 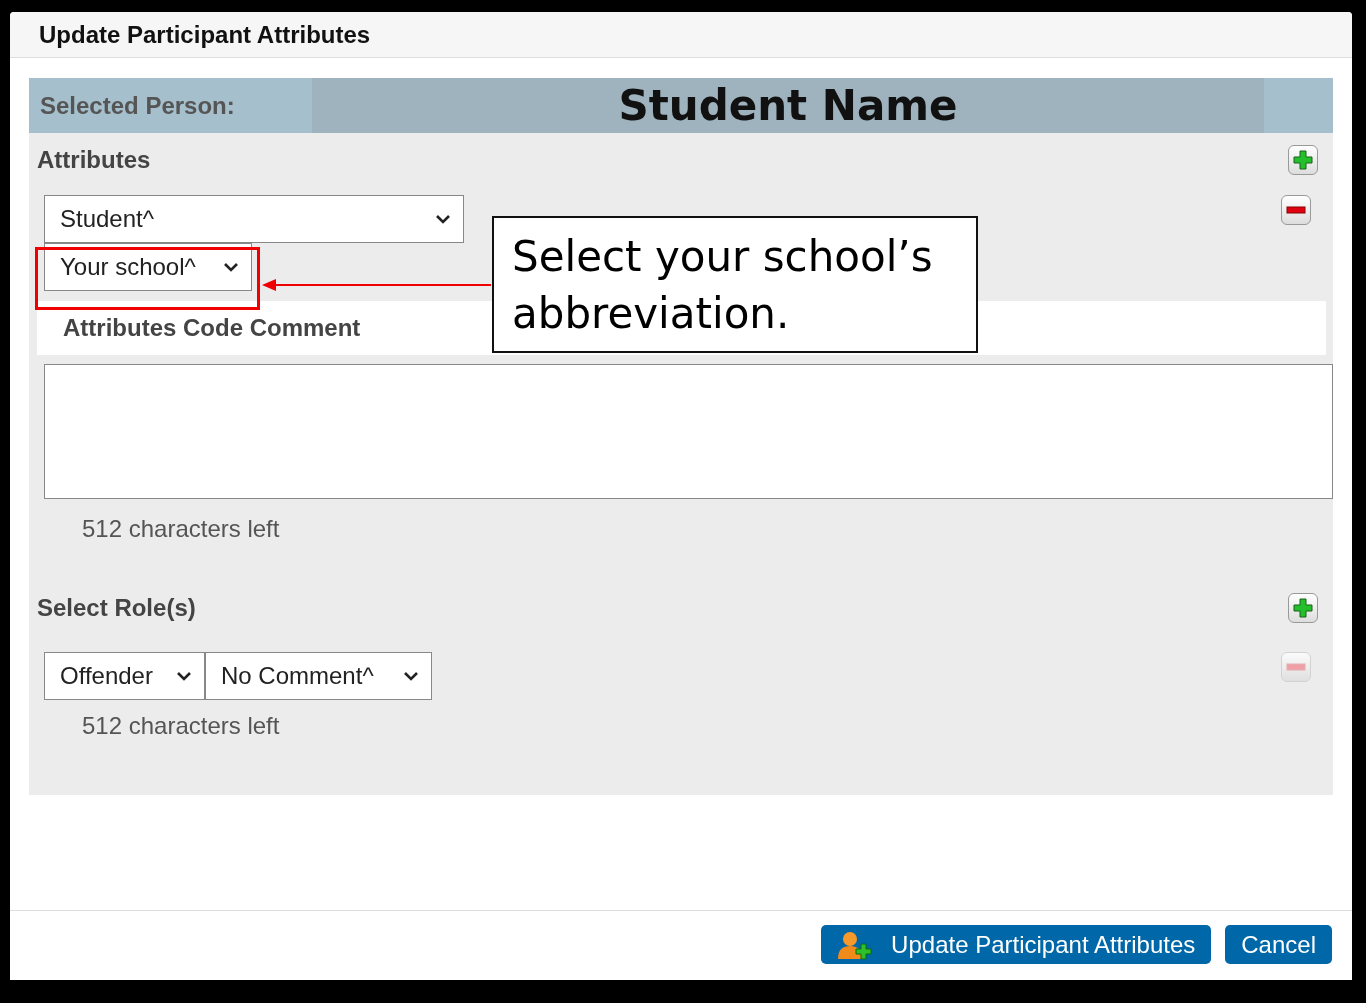 I want to click on section-heading: Attributes, so click(x=94, y=160).